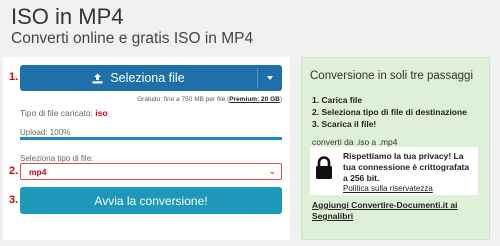  I want to click on uploaded-file-type: Tipo di file caricato: iso, so click(64, 113).